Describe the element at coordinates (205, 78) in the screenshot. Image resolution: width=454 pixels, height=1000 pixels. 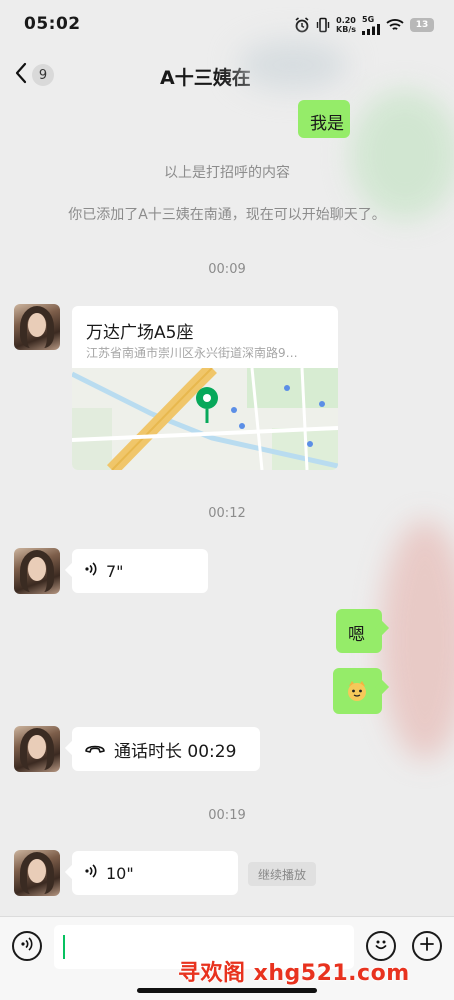
I see `chat-title: A十三姨在` at that location.